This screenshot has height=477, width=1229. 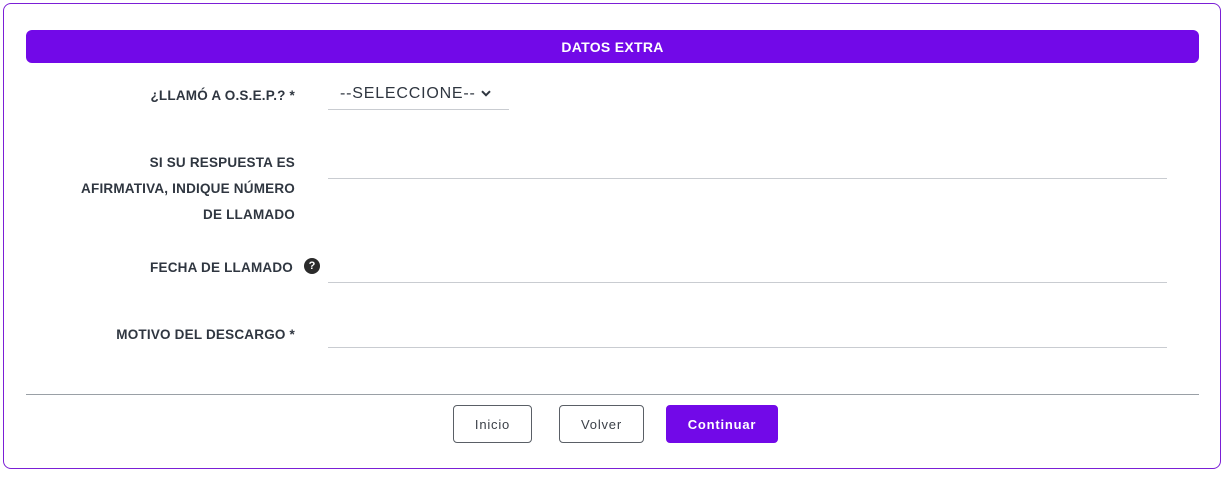 What do you see at coordinates (601, 424) in the screenshot?
I see `volver-button: Volver` at bounding box center [601, 424].